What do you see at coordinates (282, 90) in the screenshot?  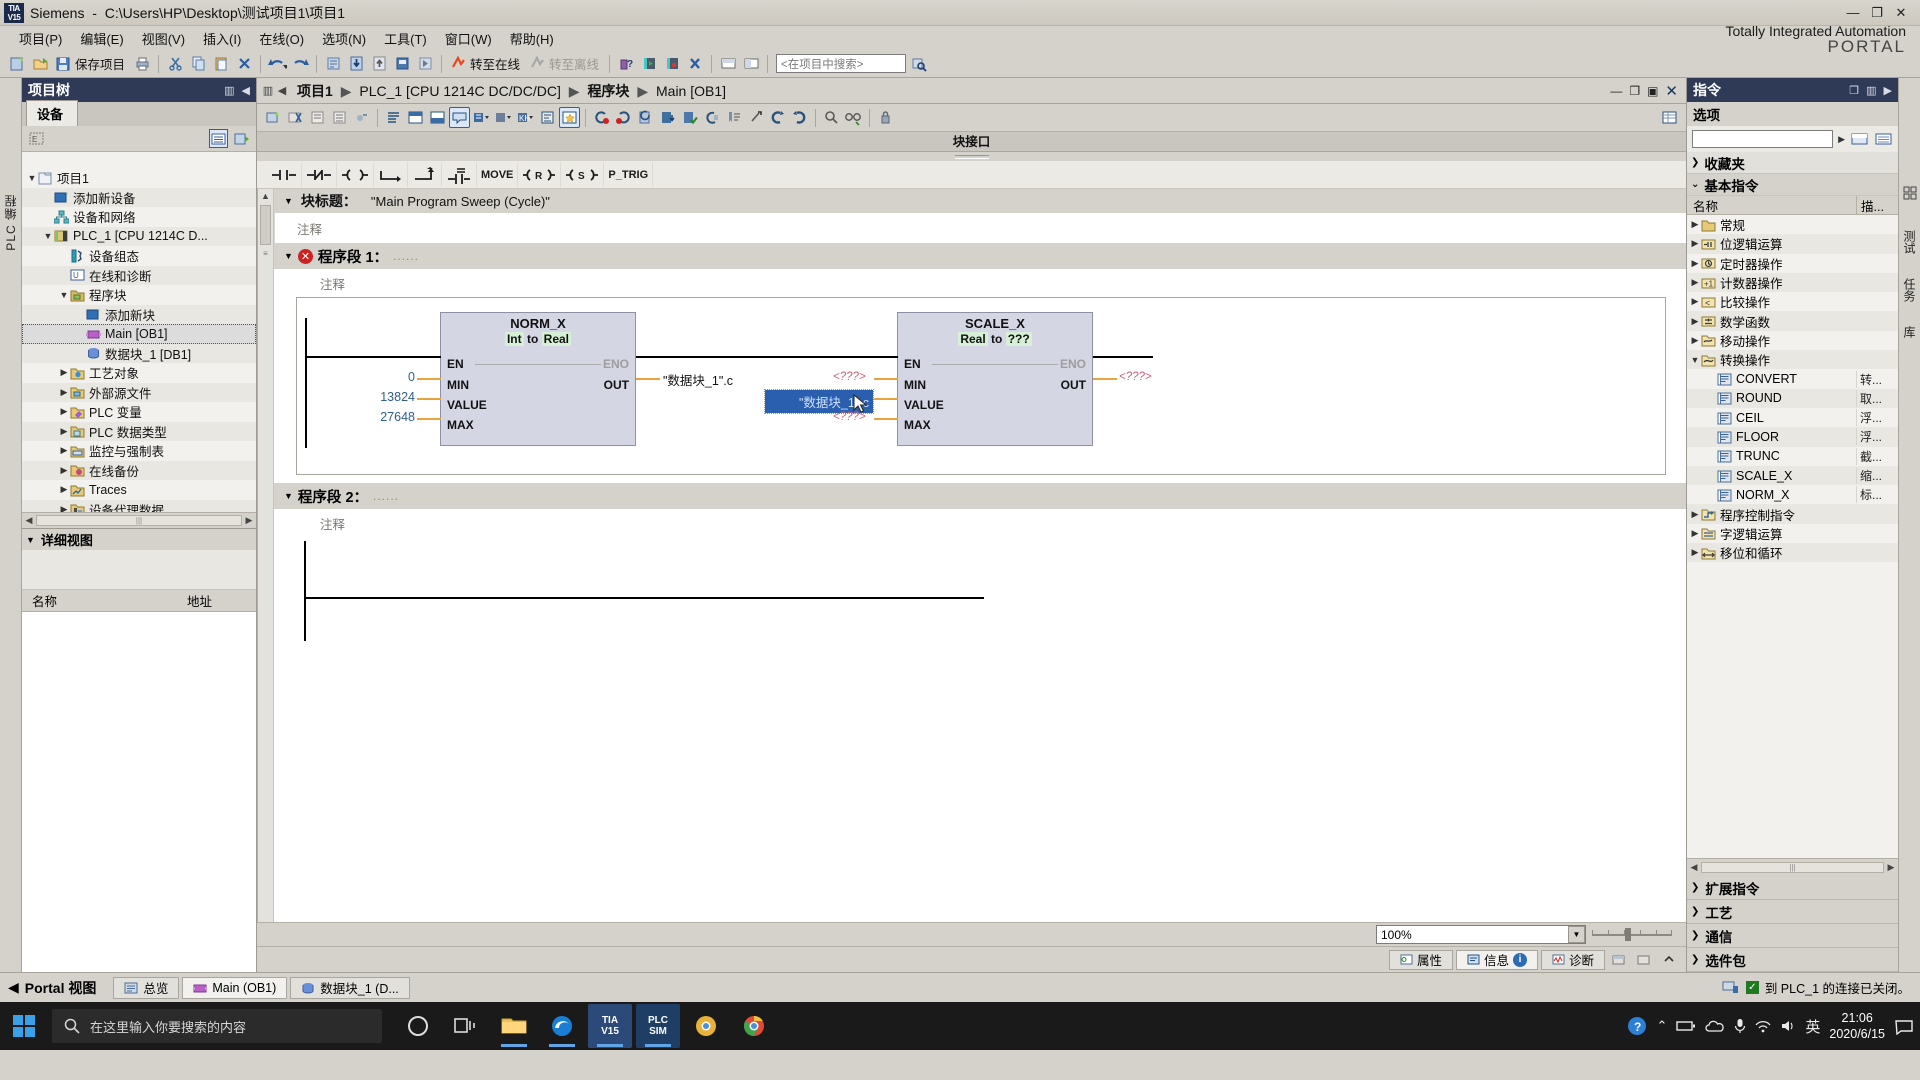 I see `breadcrumb-back-icon: ◀` at bounding box center [282, 90].